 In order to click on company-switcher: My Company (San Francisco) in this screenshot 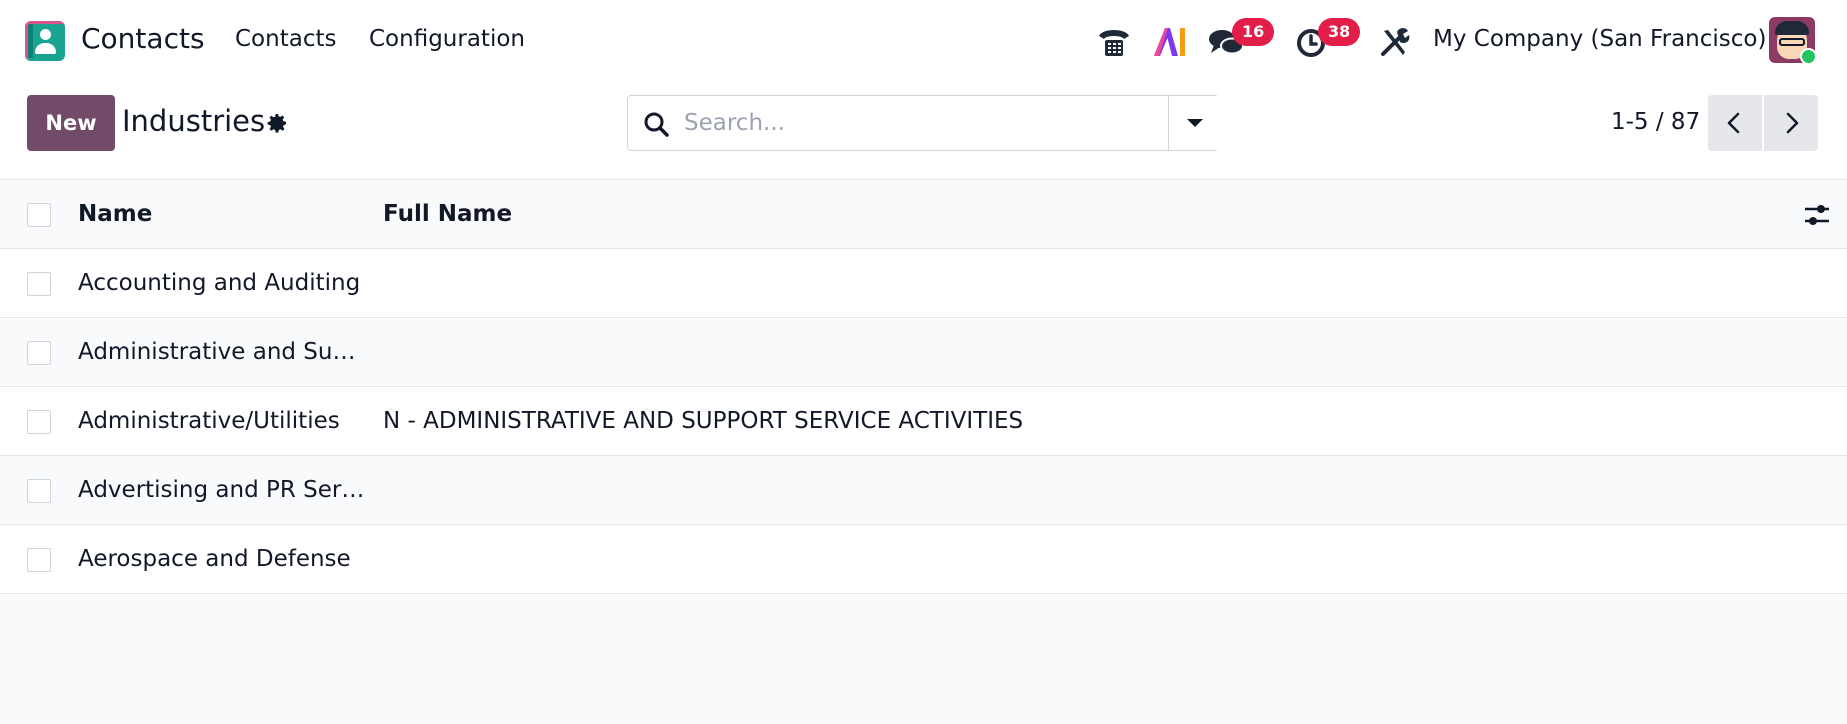, I will do `click(1599, 39)`.